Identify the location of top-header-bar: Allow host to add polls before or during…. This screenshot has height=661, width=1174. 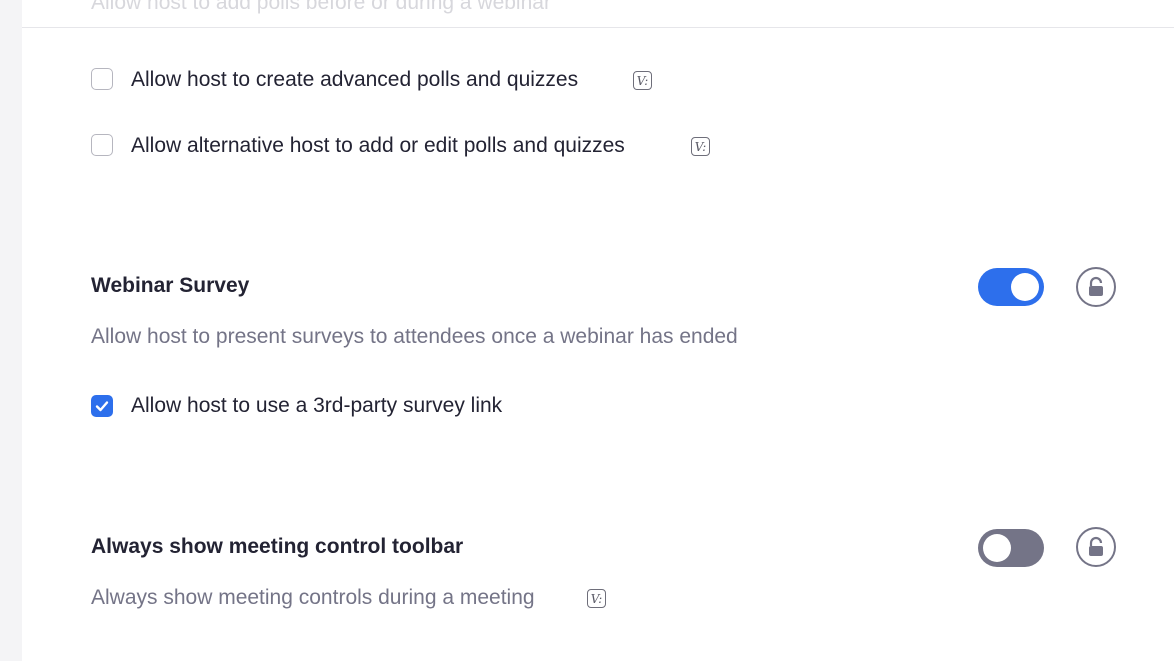
(598, 14).